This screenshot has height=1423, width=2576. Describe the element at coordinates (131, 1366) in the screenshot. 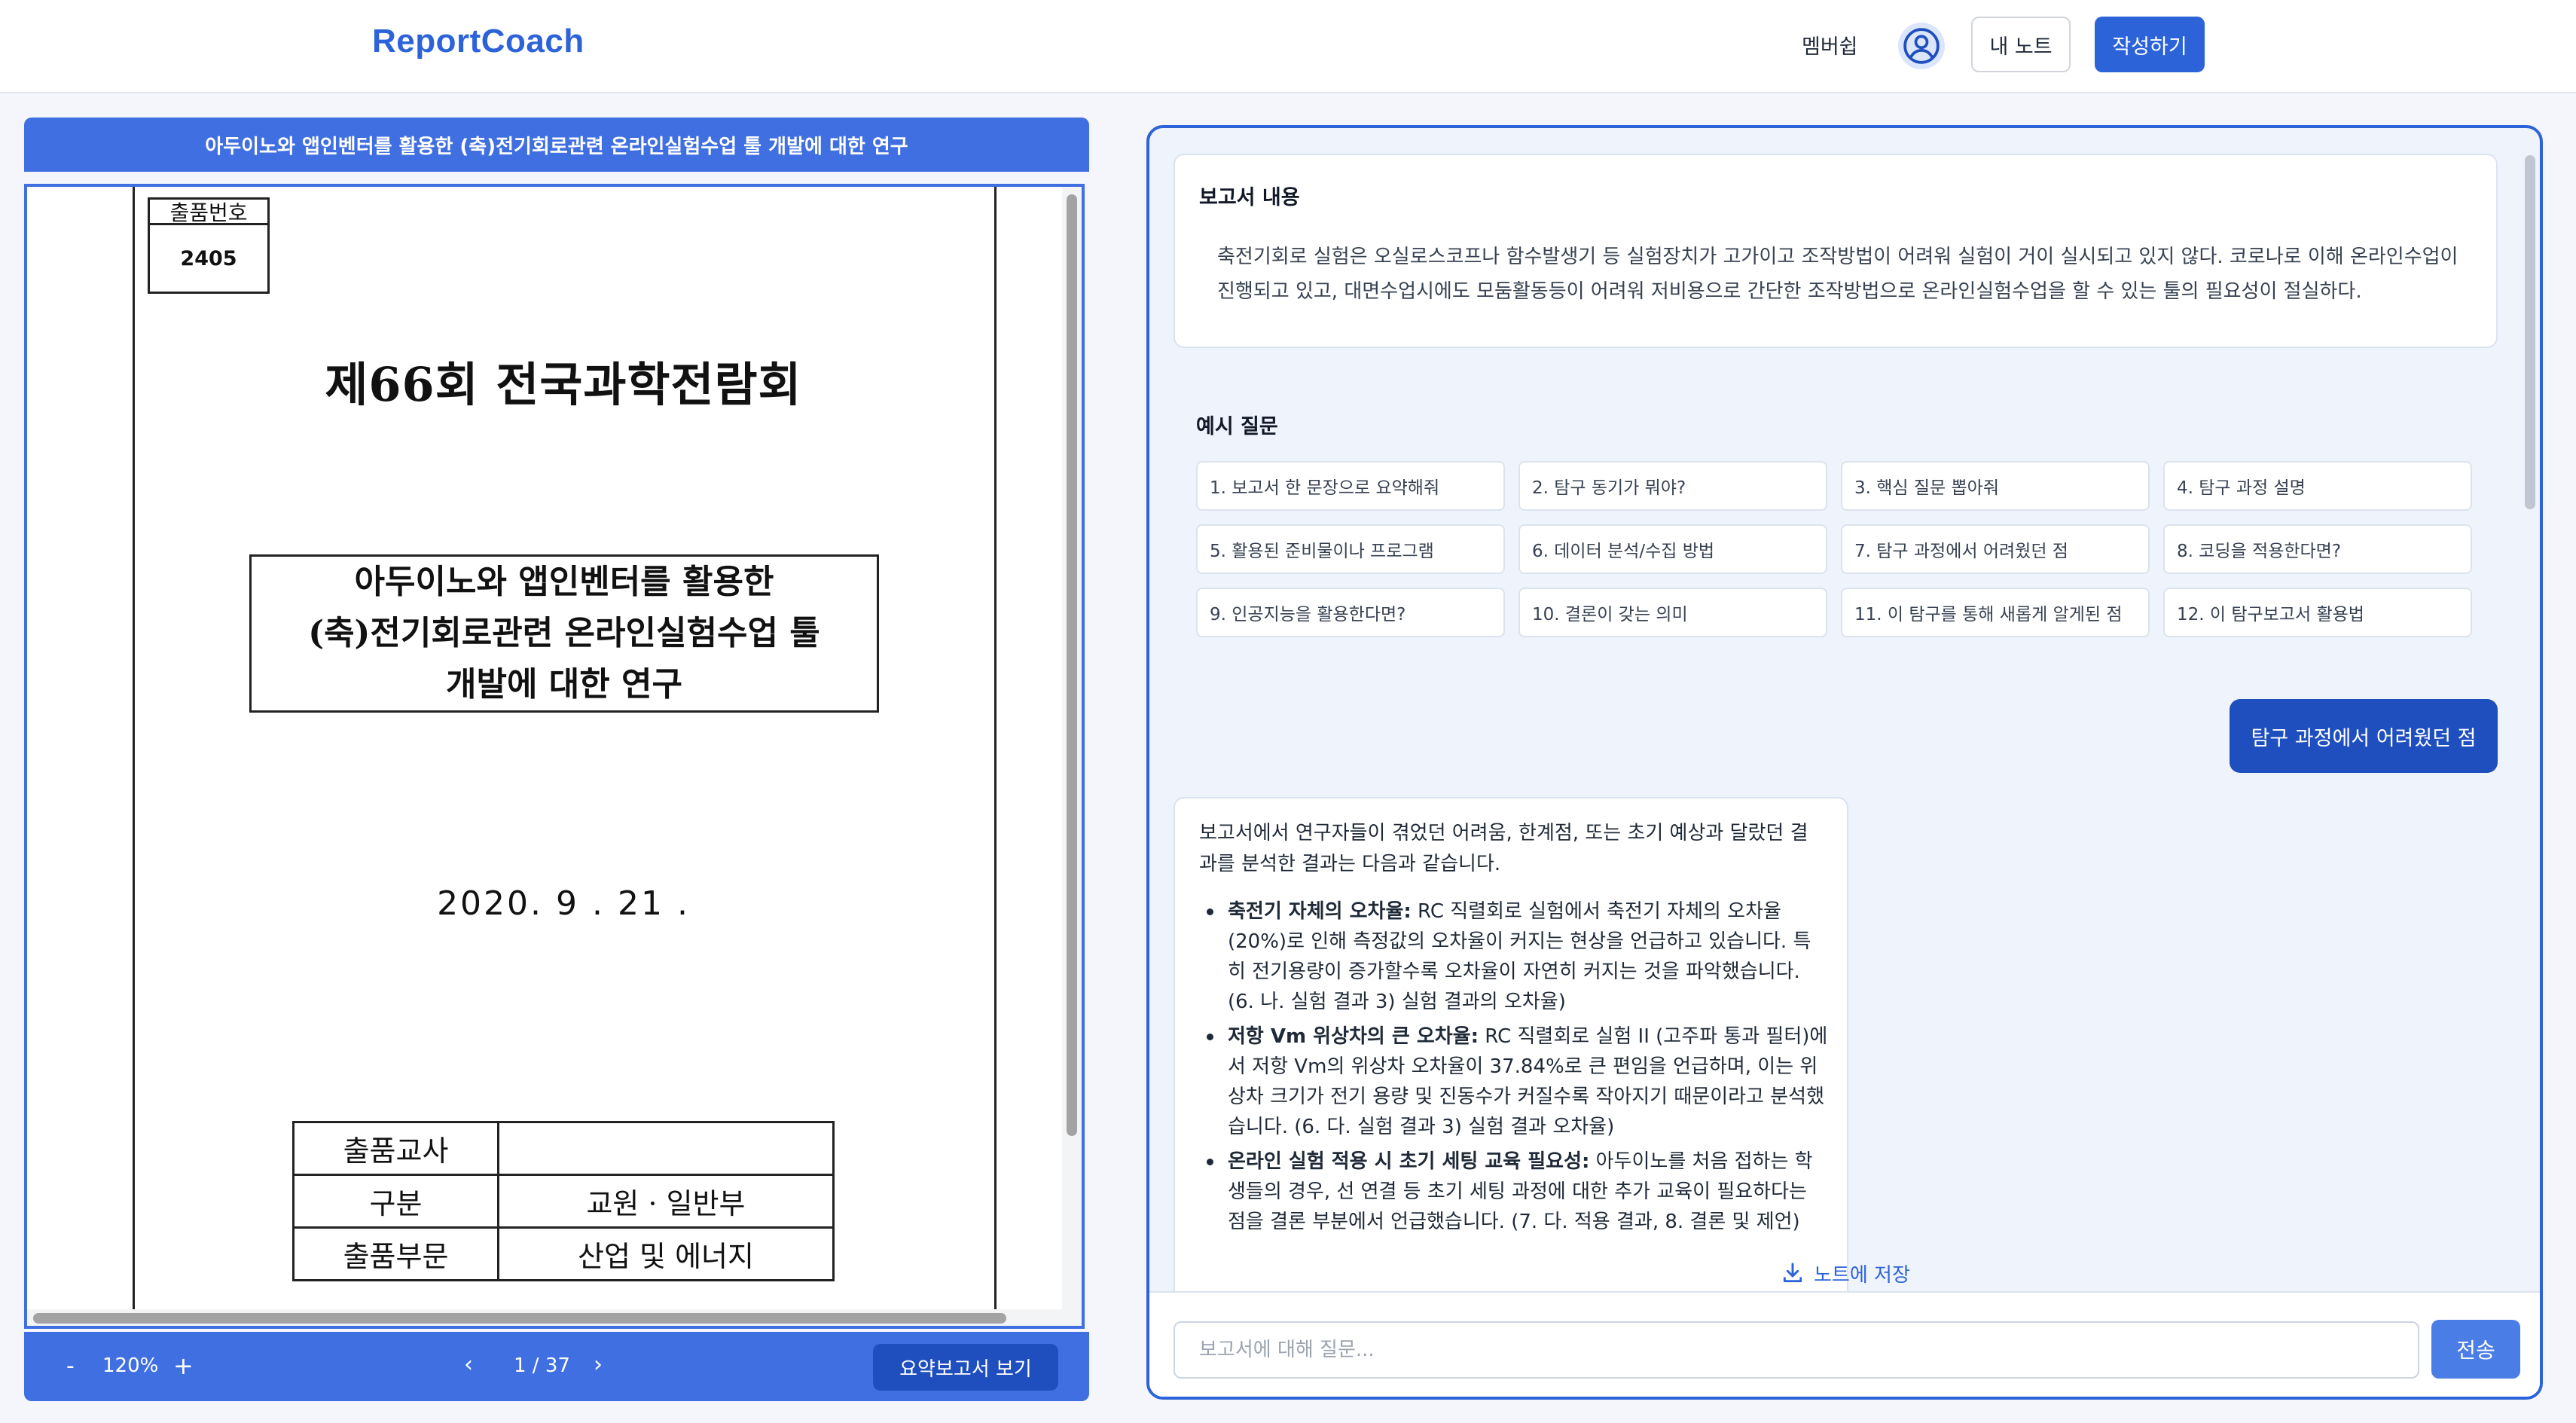

I see `zoom-level: 120%` at that location.